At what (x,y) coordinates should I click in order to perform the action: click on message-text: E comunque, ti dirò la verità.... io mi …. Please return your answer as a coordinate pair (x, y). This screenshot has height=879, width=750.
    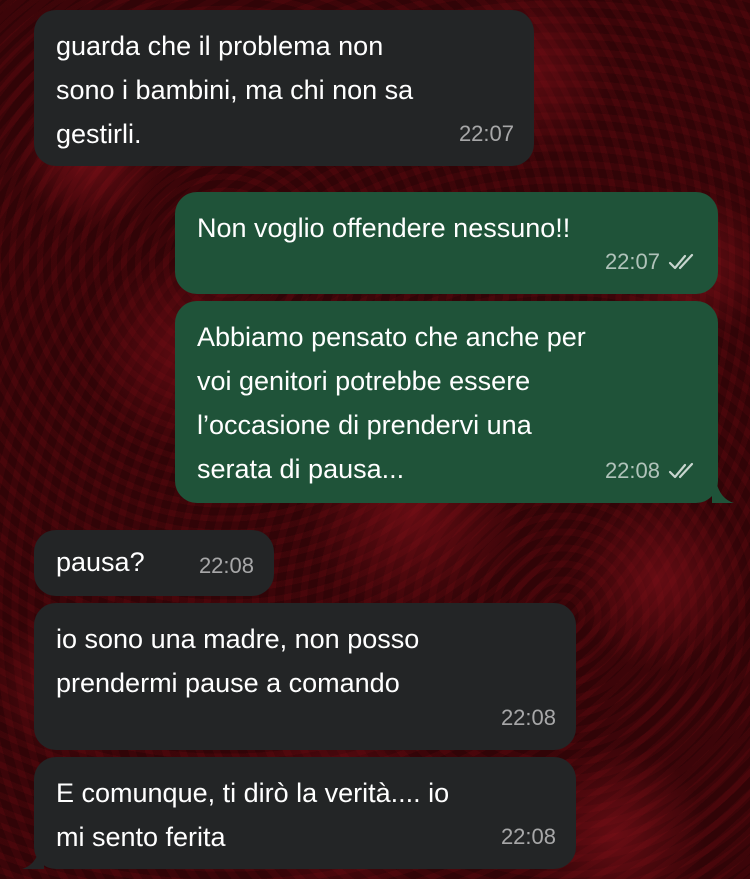
    Looking at the image, I should click on (253, 815).